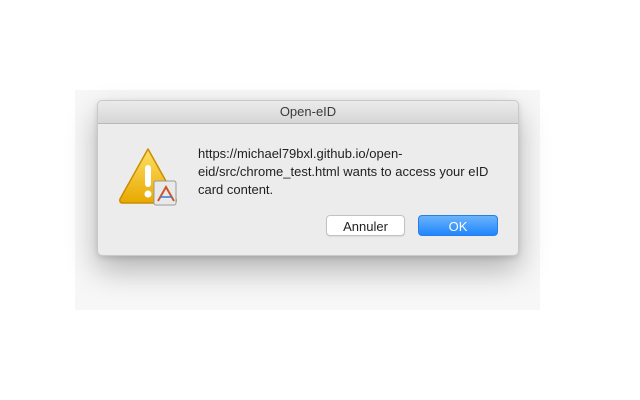  I want to click on dialog-title: Open-eID, so click(308, 111).